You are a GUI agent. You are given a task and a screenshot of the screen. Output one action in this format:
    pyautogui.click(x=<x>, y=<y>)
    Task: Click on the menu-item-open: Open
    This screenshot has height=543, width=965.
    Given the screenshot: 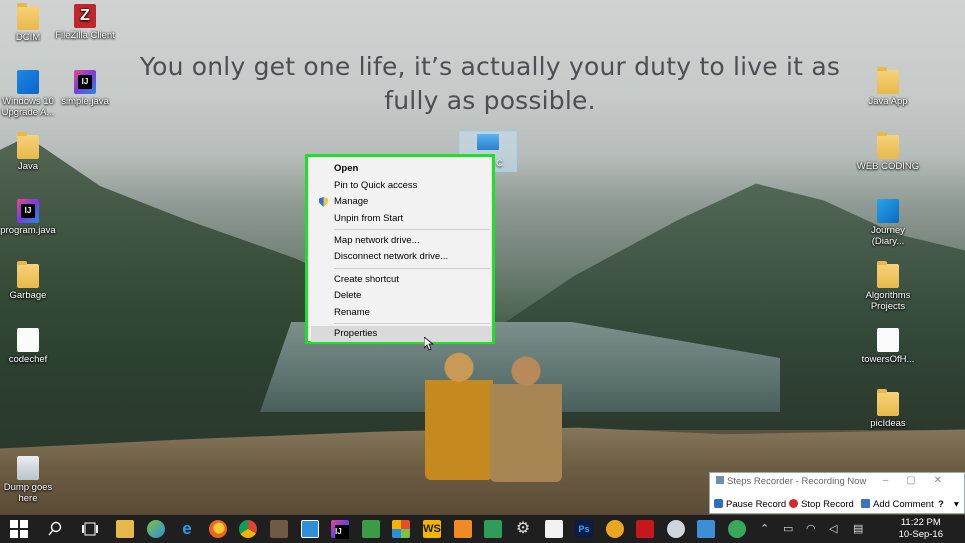 What is the action you would take?
    pyautogui.click(x=401, y=169)
    